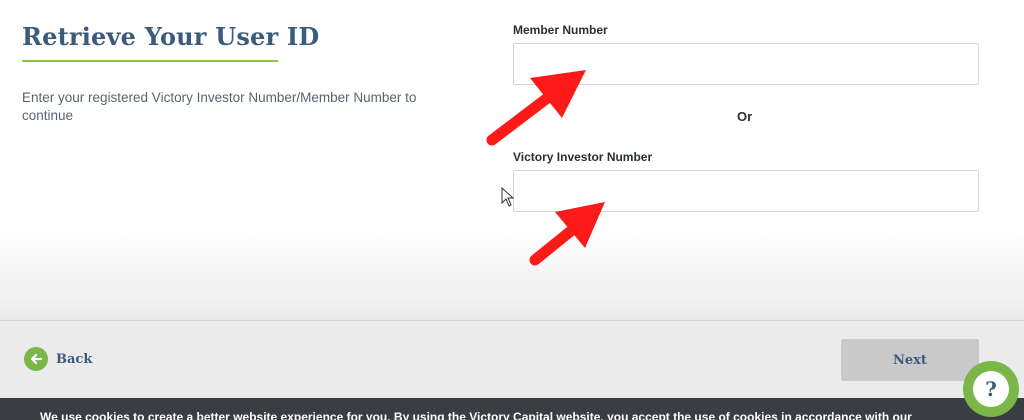 The height and width of the screenshot is (420, 1024). Describe the element at coordinates (745, 116) in the screenshot. I see `or-separator: Or` at that location.